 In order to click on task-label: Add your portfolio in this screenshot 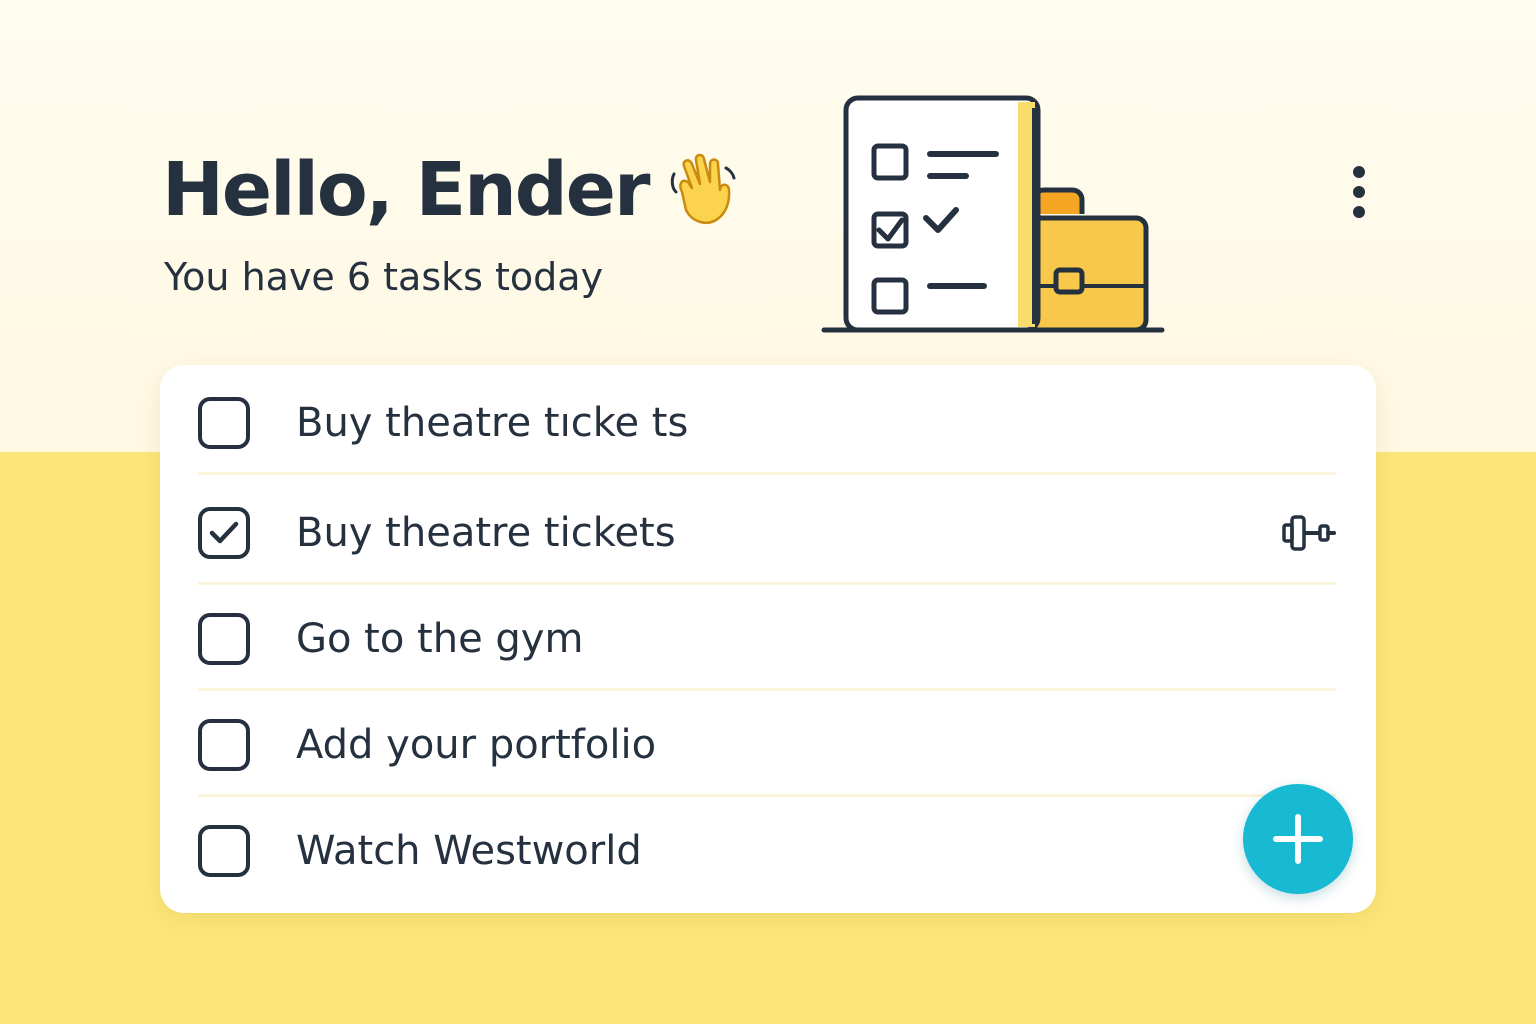, I will do `click(476, 745)`.